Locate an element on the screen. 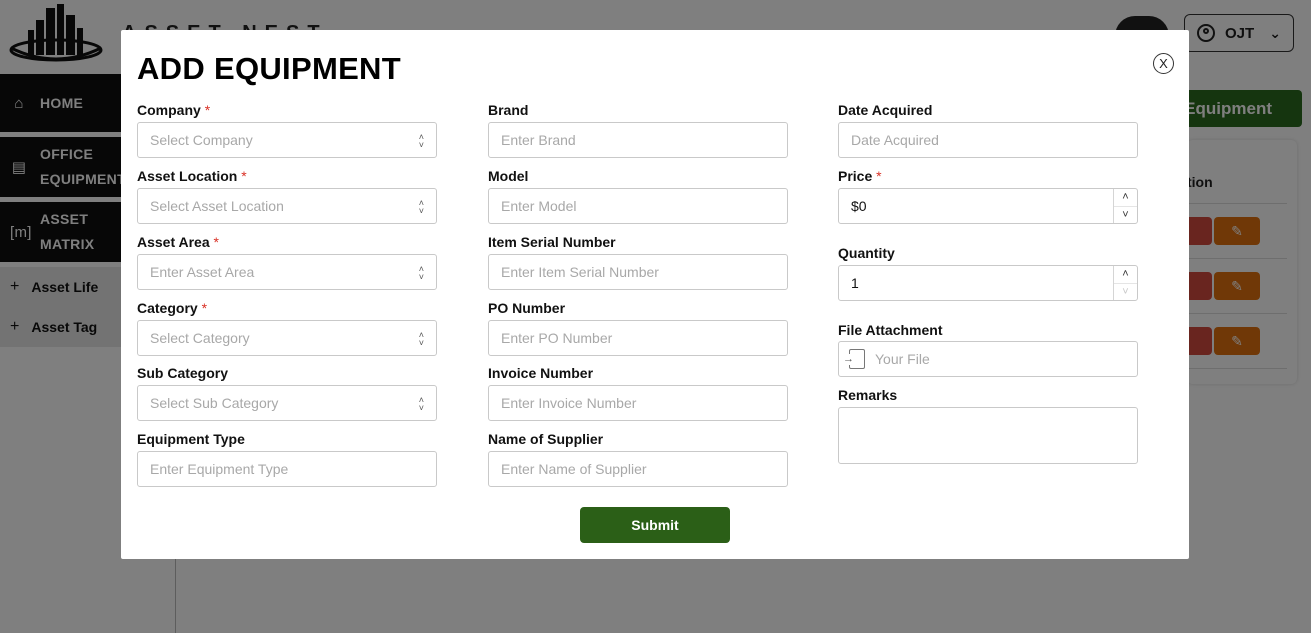  sub-category-select: Select Sub Category ˄ ˅ is located at coordinates (287, 403).